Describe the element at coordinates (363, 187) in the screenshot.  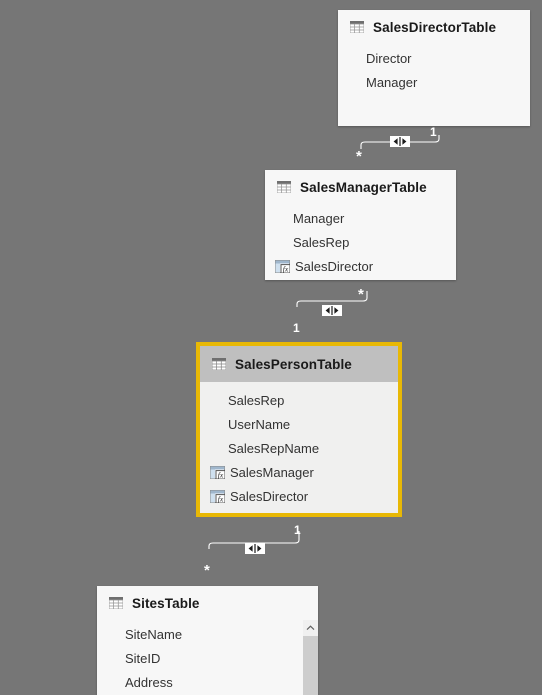
I see `table-title: SalesManagerTable` at that location.